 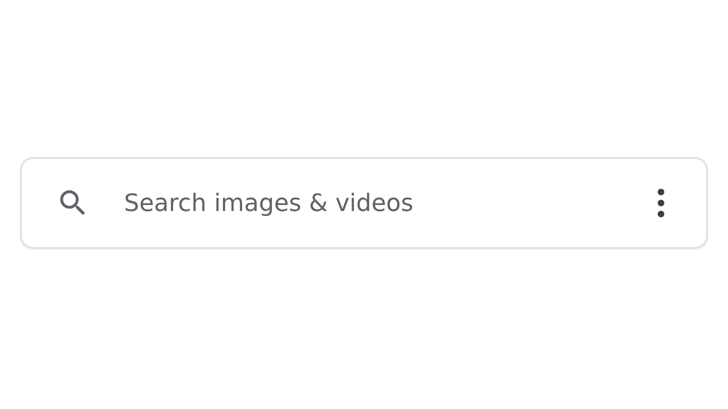 I want to click on more-options-icon, so click(x=661, y=203).